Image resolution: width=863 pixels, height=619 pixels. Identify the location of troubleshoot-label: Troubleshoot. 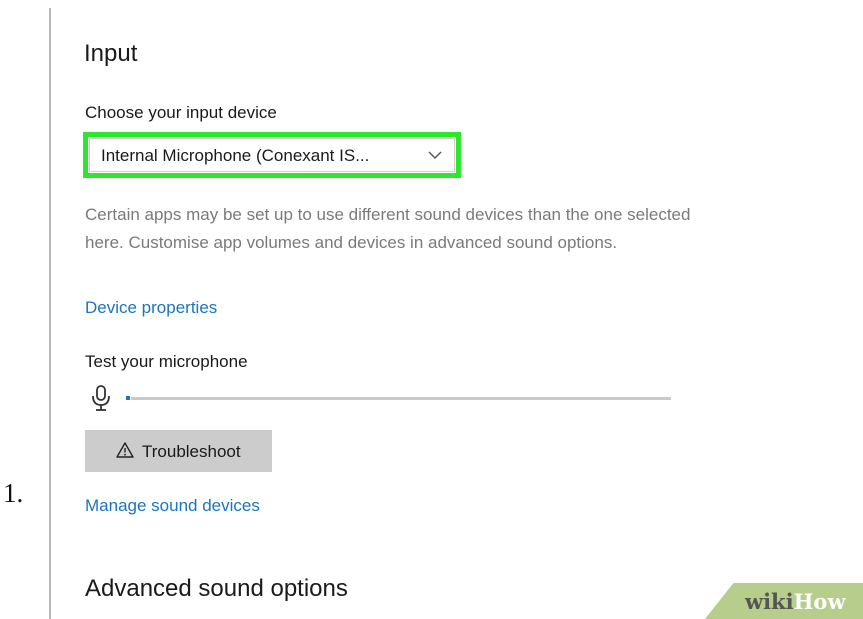
(191, 451).